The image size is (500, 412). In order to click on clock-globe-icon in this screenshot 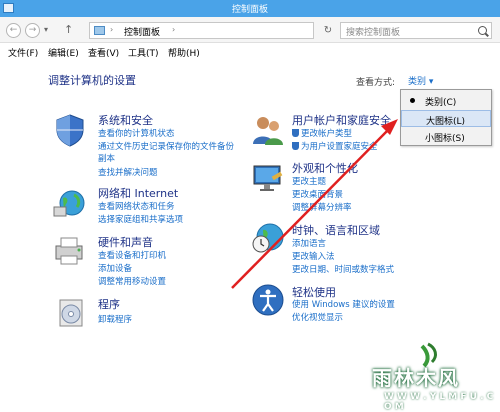, I will do `click(268, 238)`.